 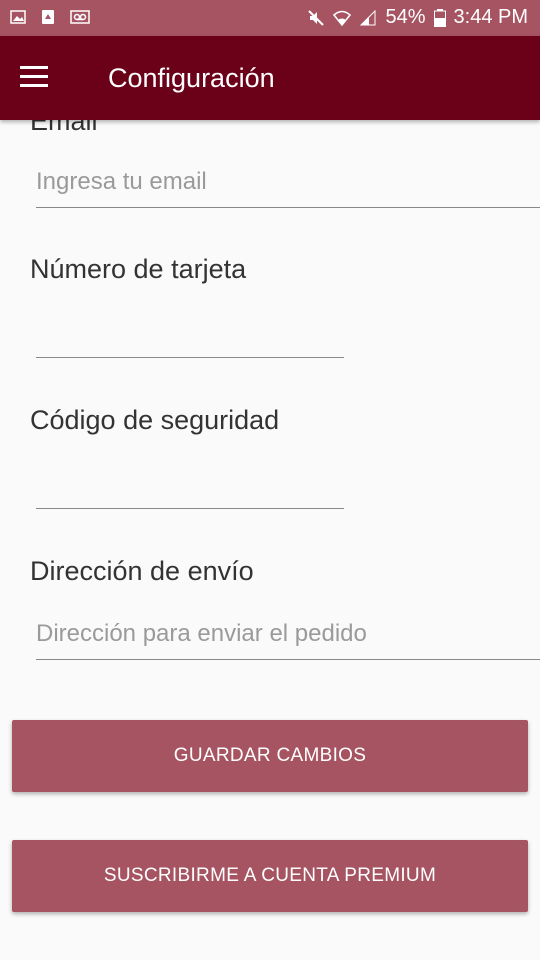 What do you see at coordinates (191, 78) in the screenshot?
I see `page-title: Configuración` at bounding box center [191, 78].